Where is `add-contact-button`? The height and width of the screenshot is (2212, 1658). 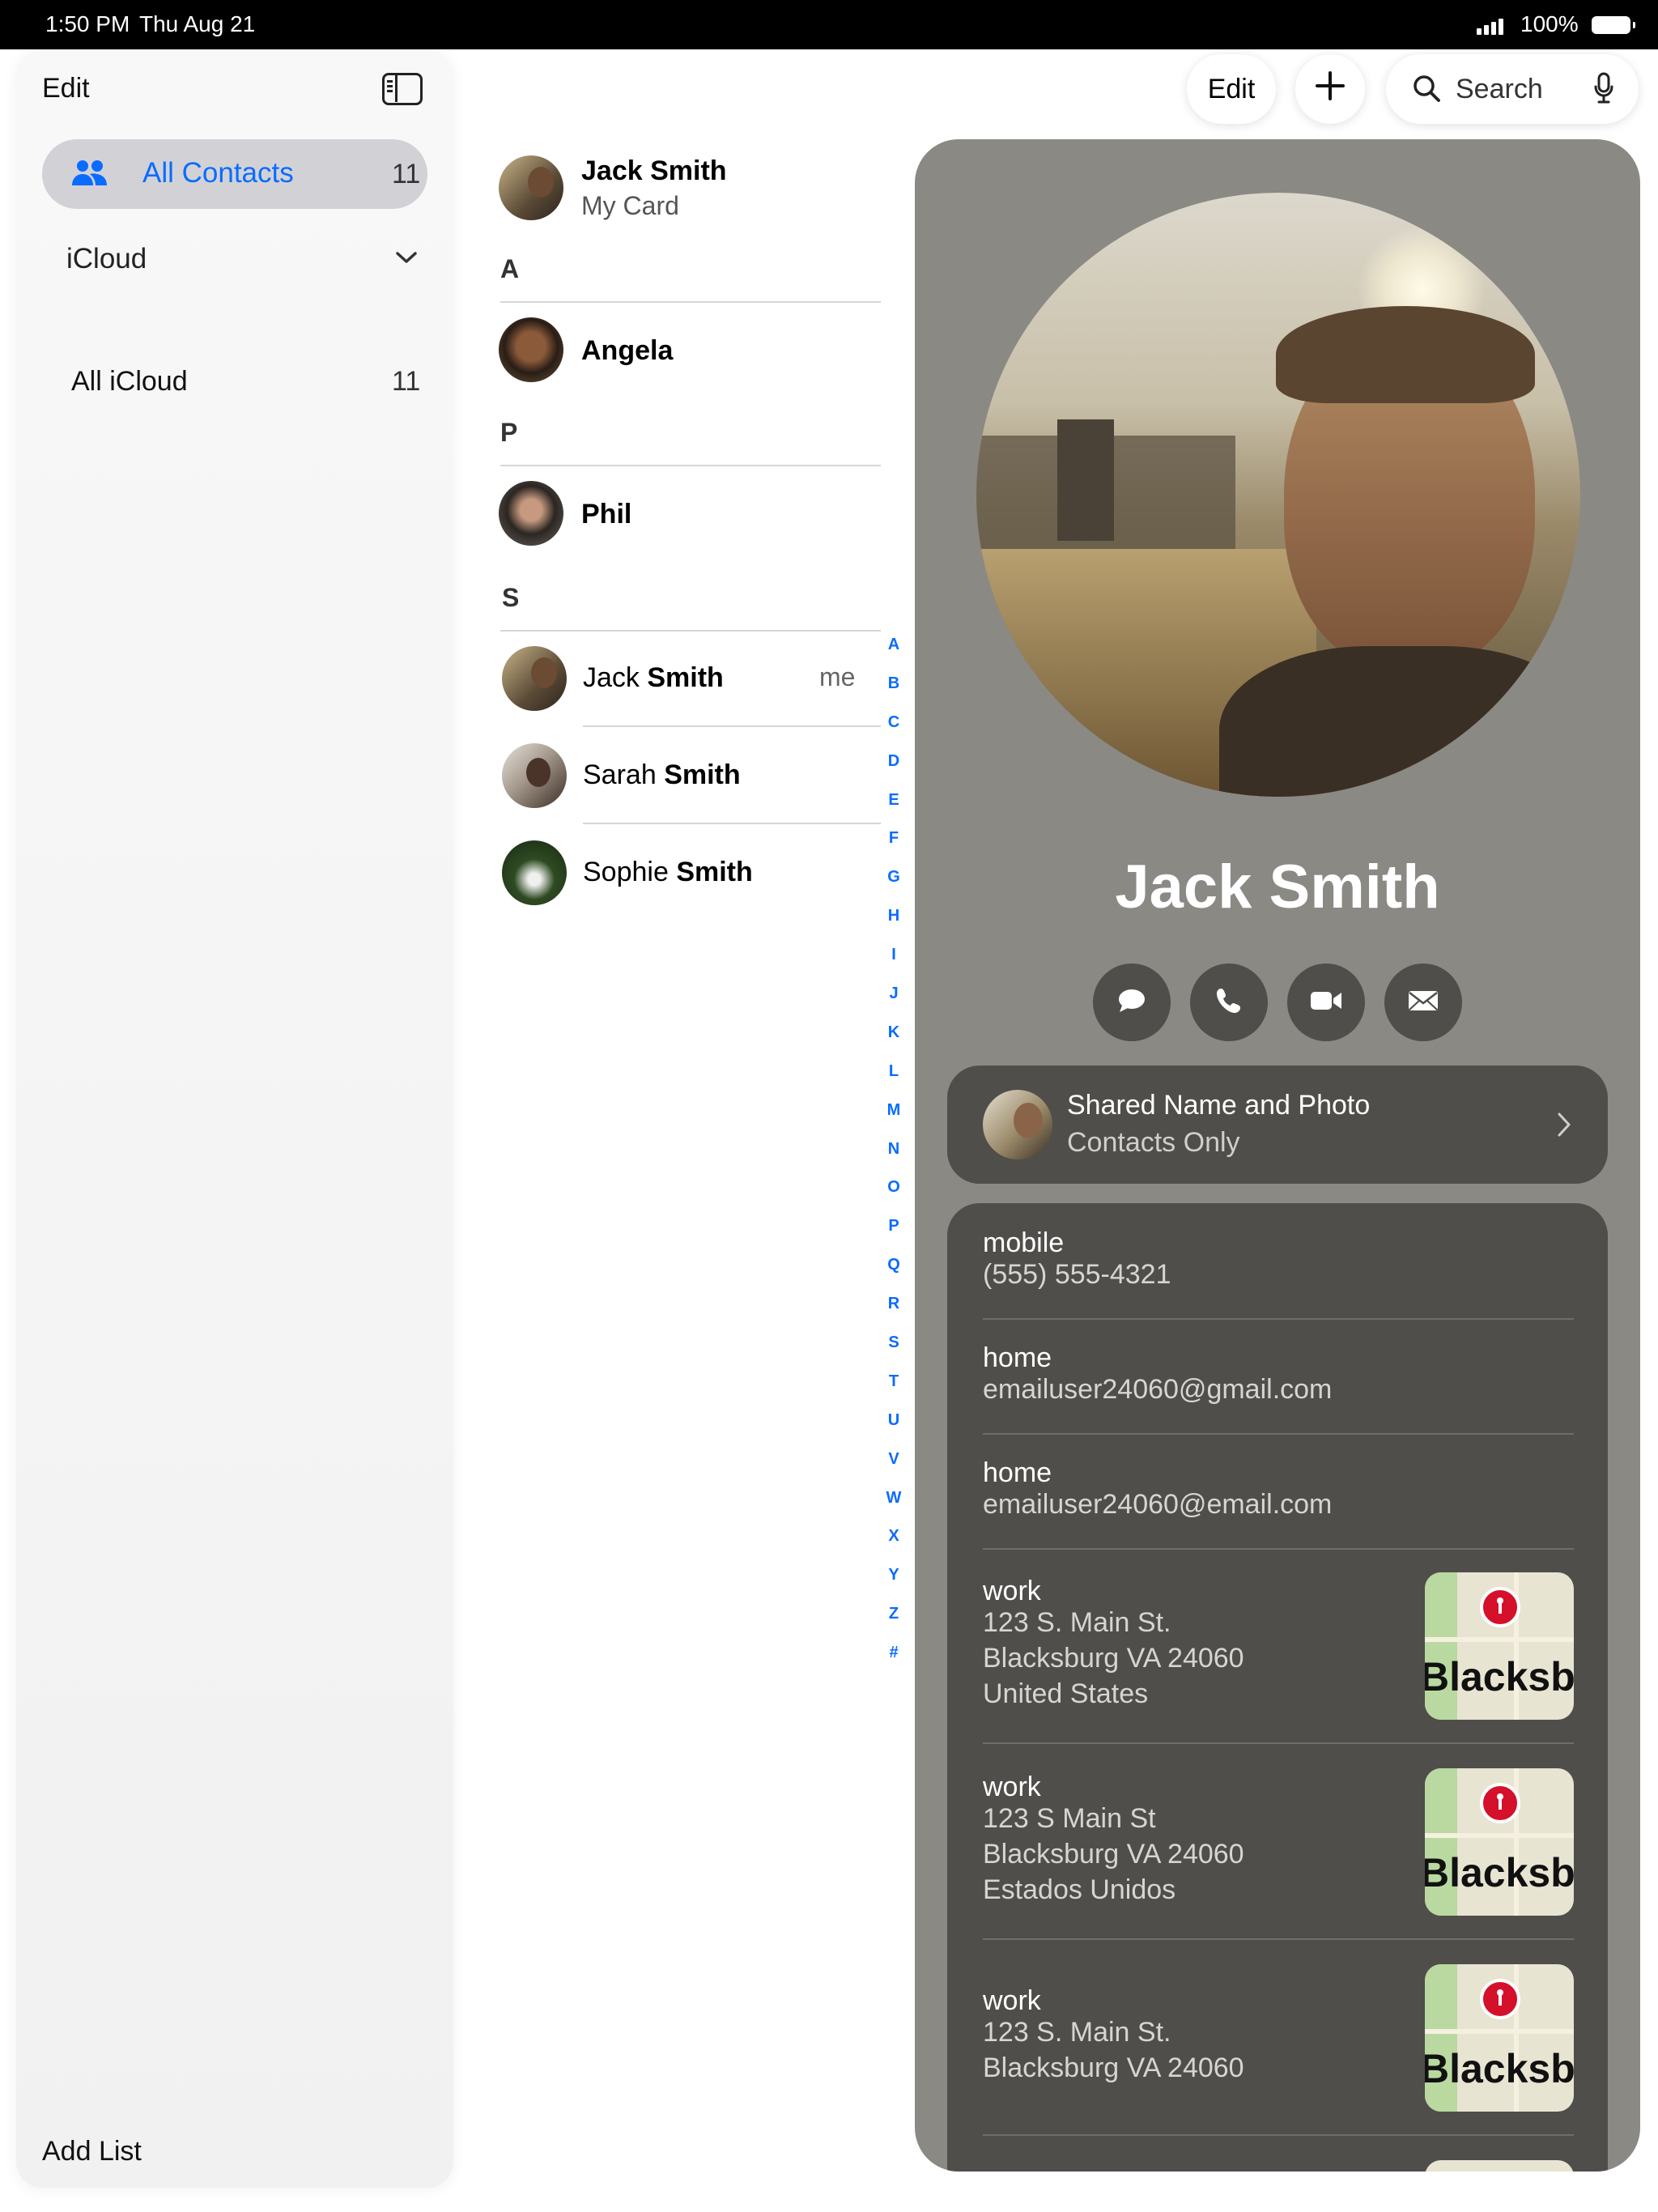
add-contact-button is located at coordinates (1330, 89).